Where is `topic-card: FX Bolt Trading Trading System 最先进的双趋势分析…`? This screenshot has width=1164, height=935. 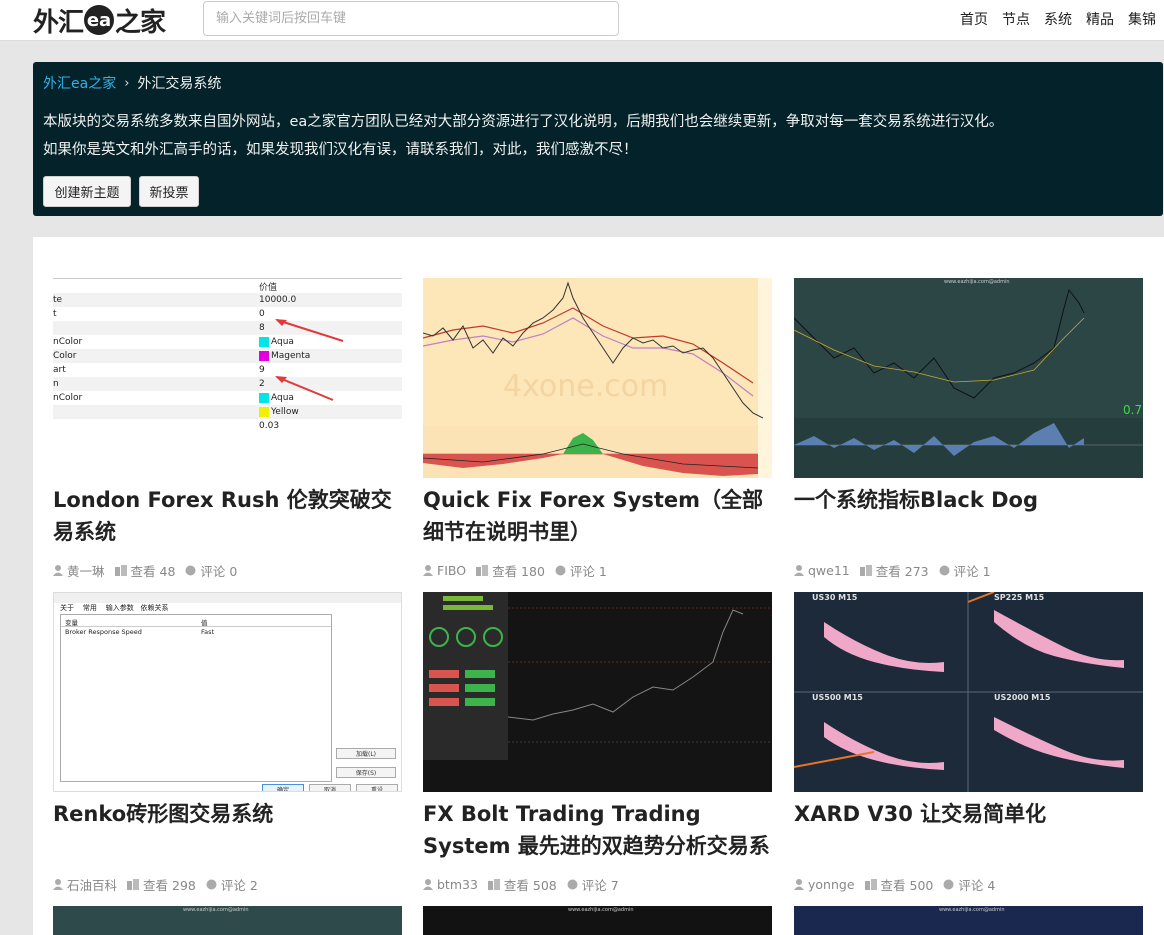 topic-card: FX Bolt Trading Trading System 最先进的双趋势分析… is located at coordinates (597, 743).